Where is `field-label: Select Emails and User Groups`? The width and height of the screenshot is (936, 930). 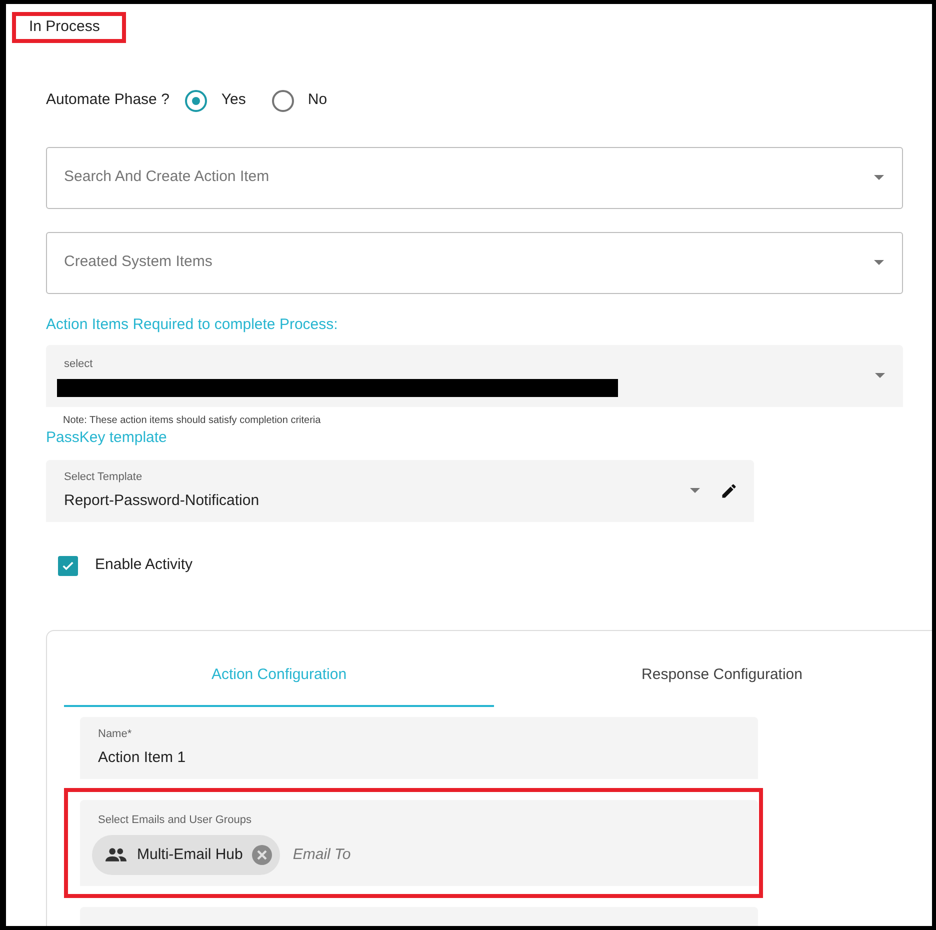
field-label: Select Emails and User Groups is located at coordinates (175, 820).